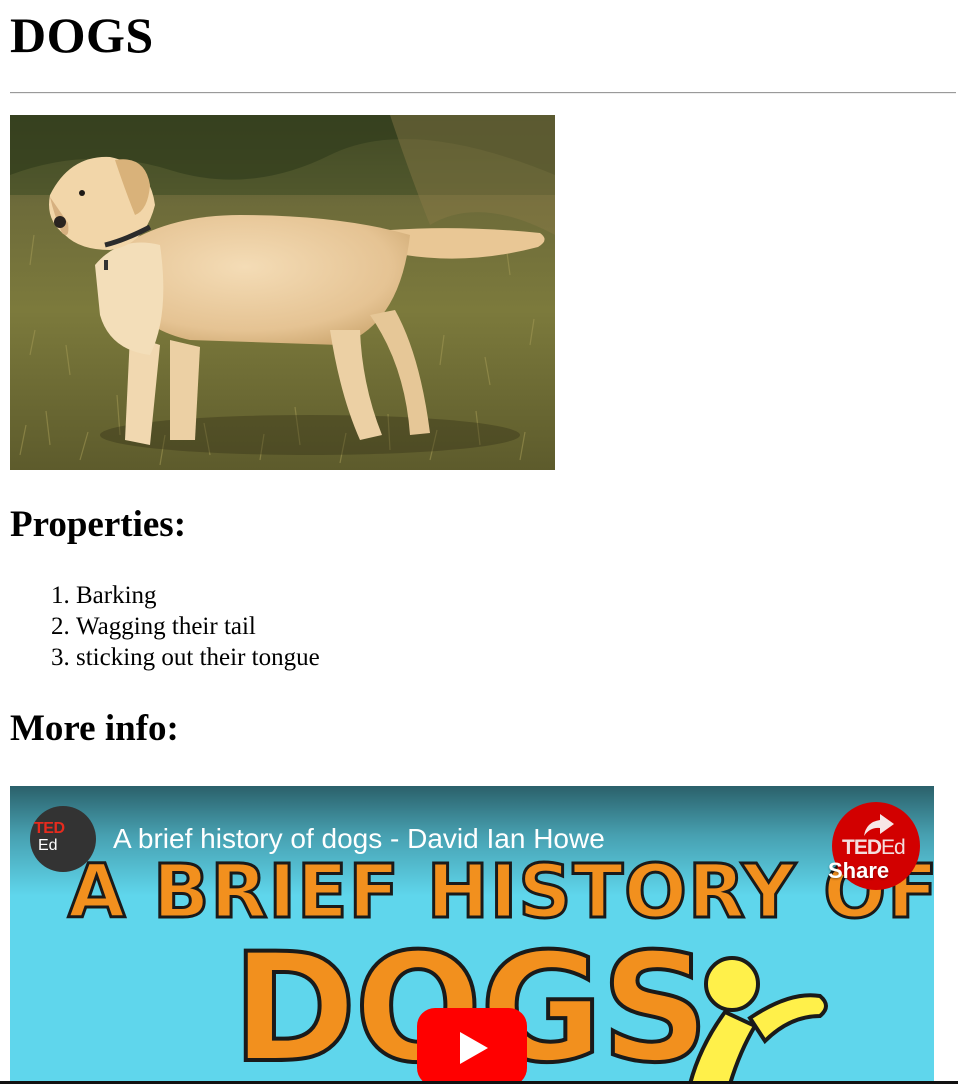 Image resolution: width=958 pixels, height=1084 pixels. I want to click on share-arrow-icon, so click(879, 825).